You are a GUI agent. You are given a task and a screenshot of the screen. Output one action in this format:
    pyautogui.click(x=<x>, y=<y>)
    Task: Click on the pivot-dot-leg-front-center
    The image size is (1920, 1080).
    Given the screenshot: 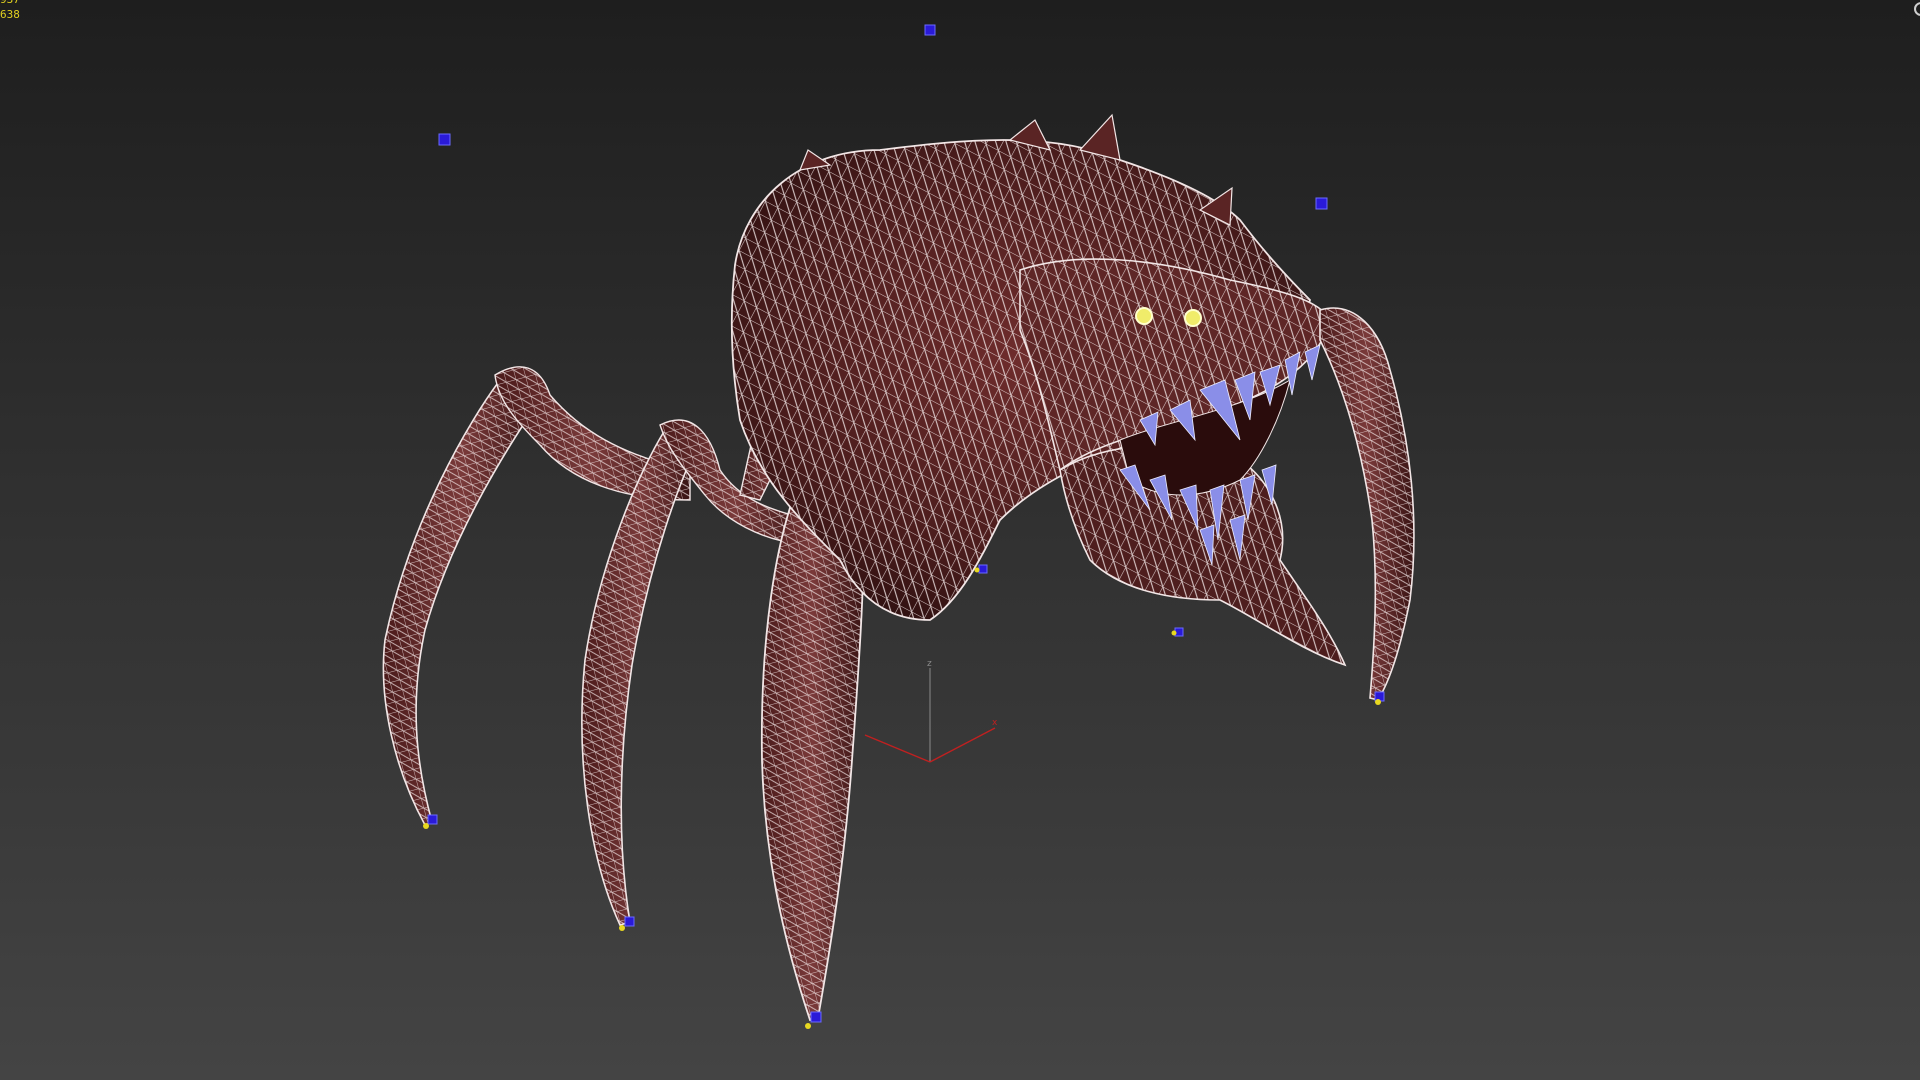 What is the action you would take?
    pyautogui.click(x=808, y=1026)
    